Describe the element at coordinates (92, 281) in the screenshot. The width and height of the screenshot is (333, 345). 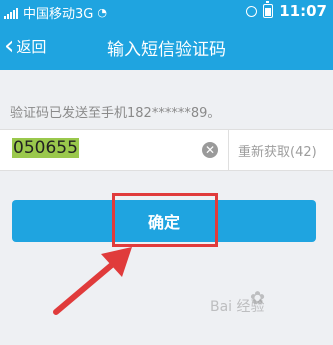
I see `annotation-arrow-icon` at that location.